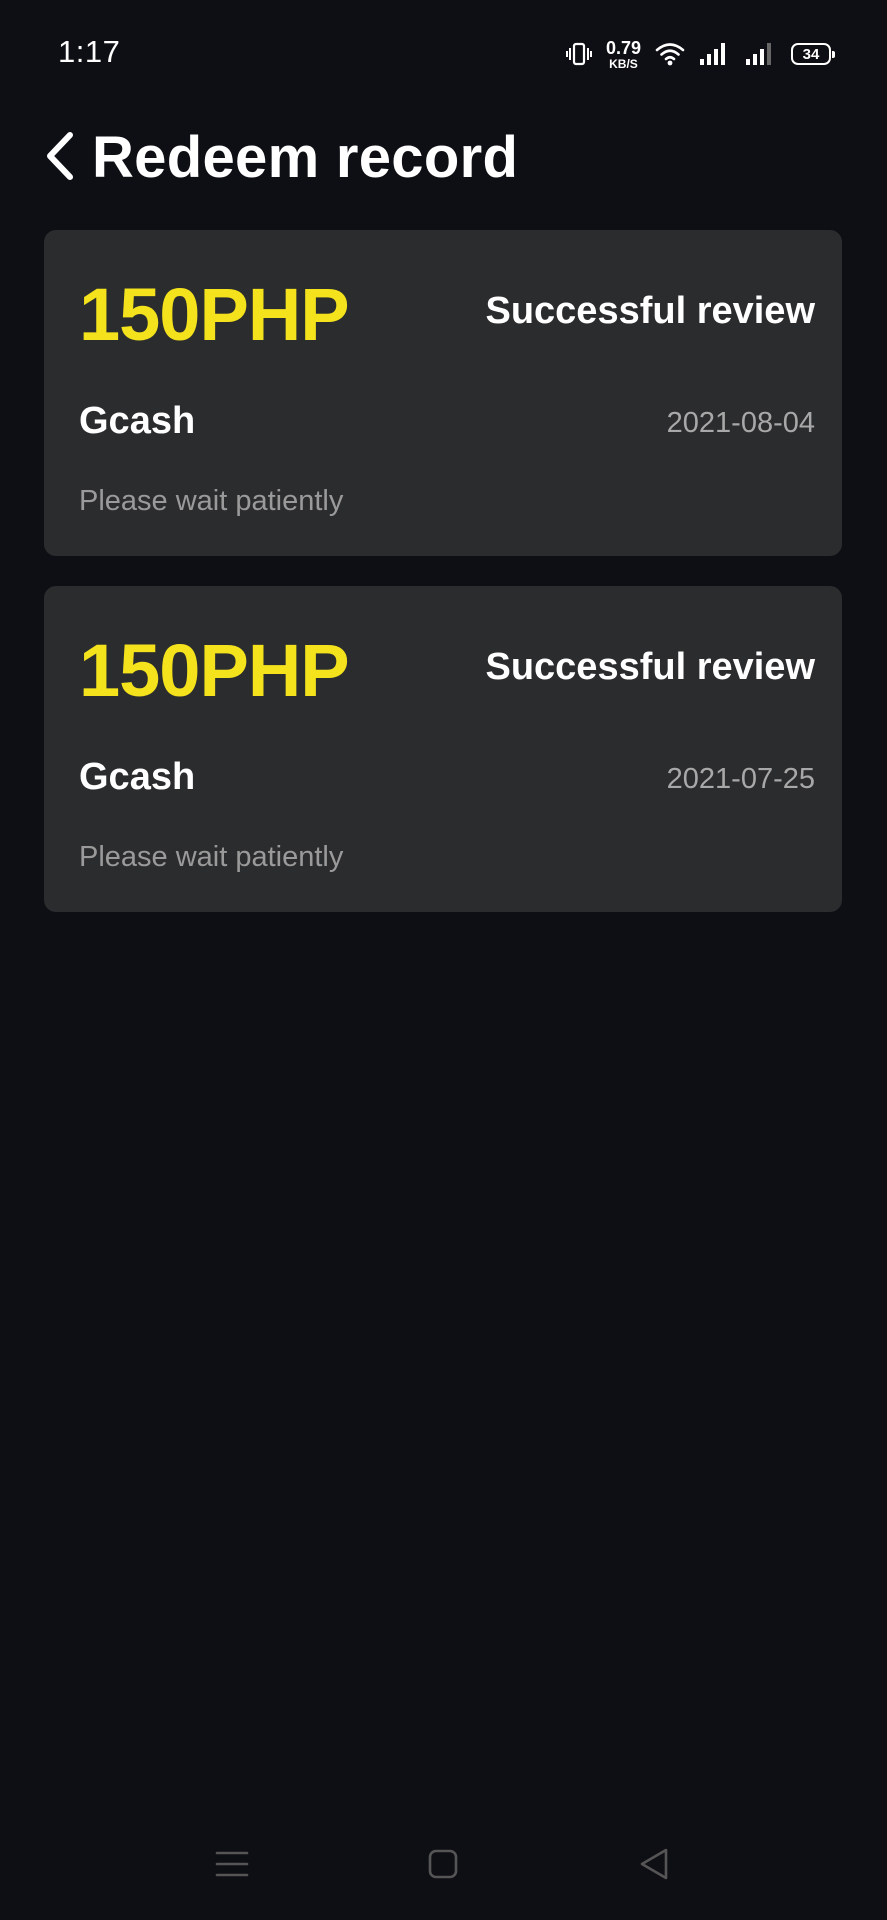  Describe the element at coordinates (740, 423) in the screenshot. I see `record-date: 2021-08-04` at that location.